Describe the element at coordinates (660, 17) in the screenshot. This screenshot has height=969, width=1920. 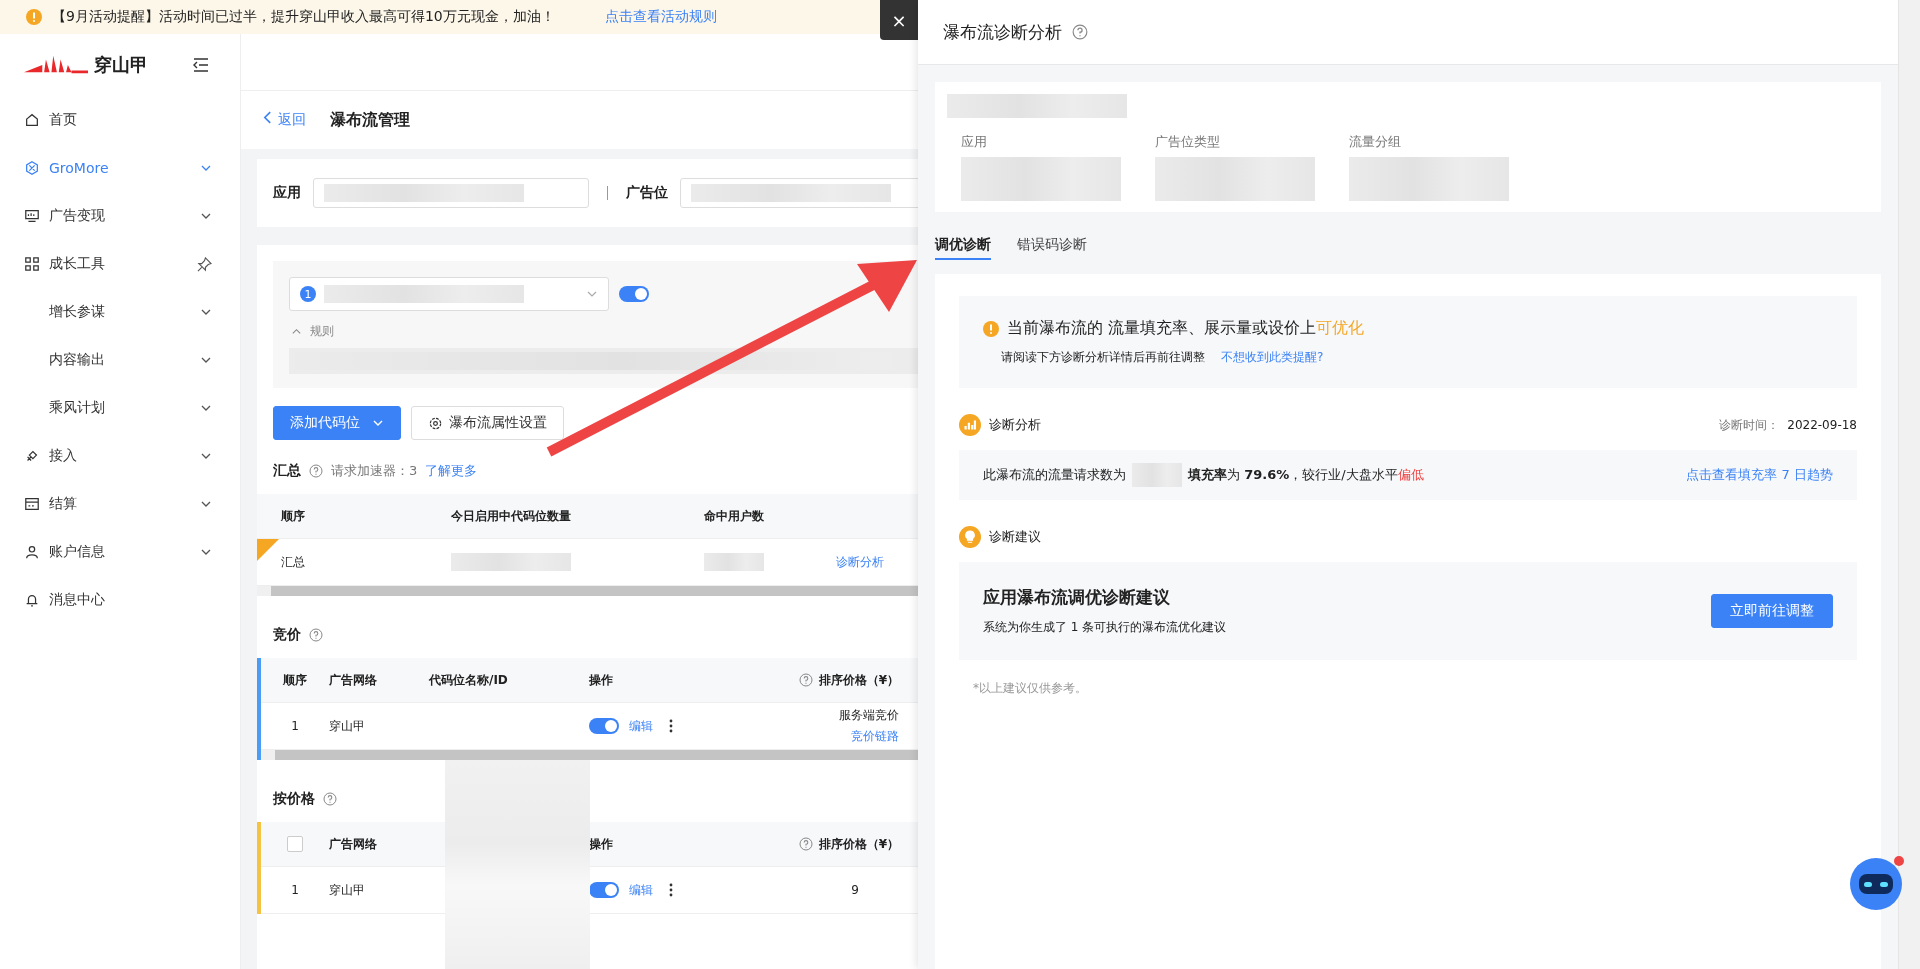
I see `activity-rules-link: 点击查看活动规则` at that location.